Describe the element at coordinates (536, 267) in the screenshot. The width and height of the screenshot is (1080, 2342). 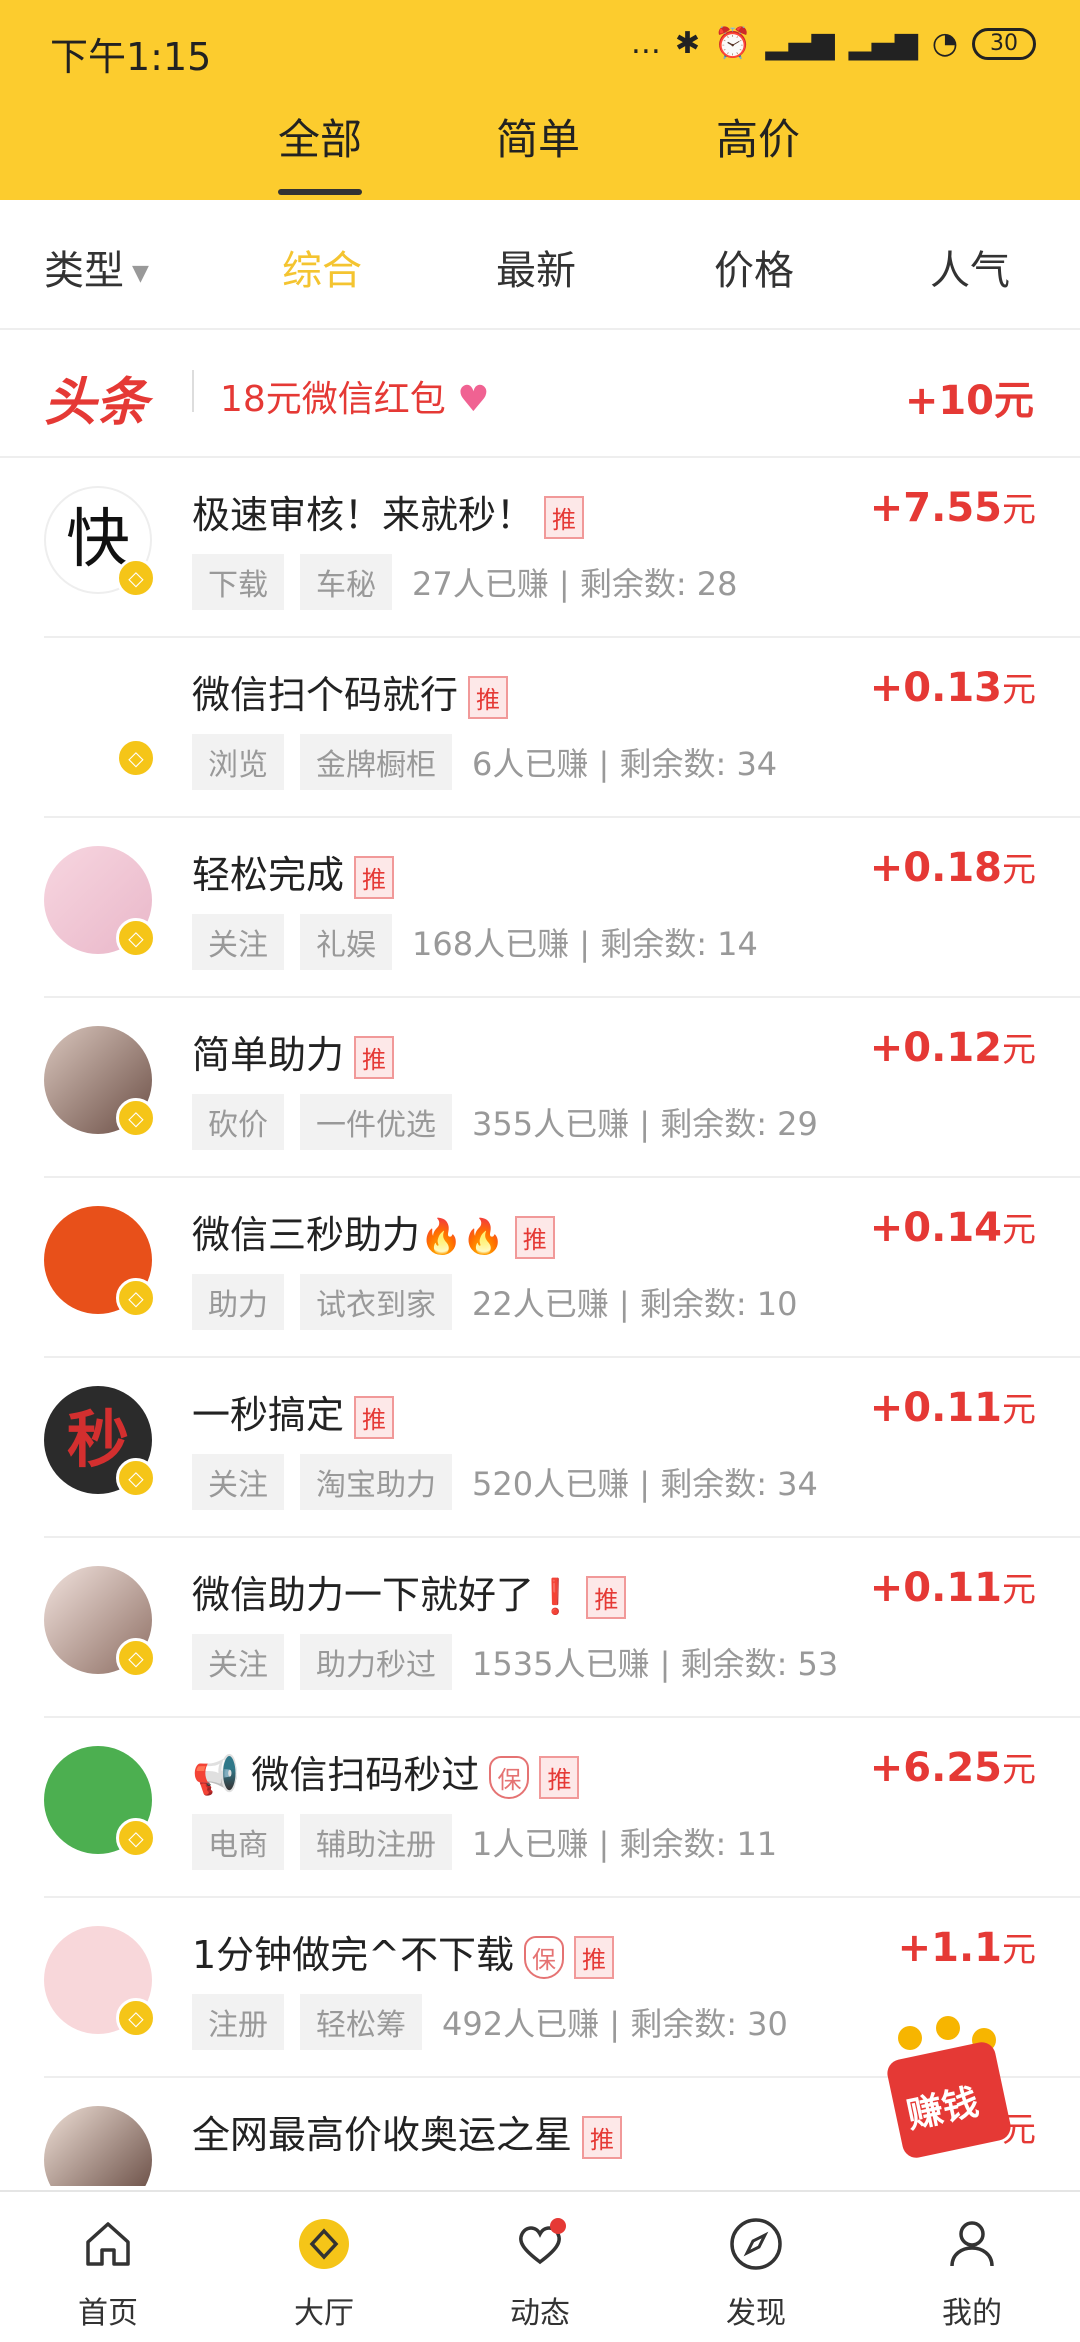
I see `sort-newest: 最新` at that location.